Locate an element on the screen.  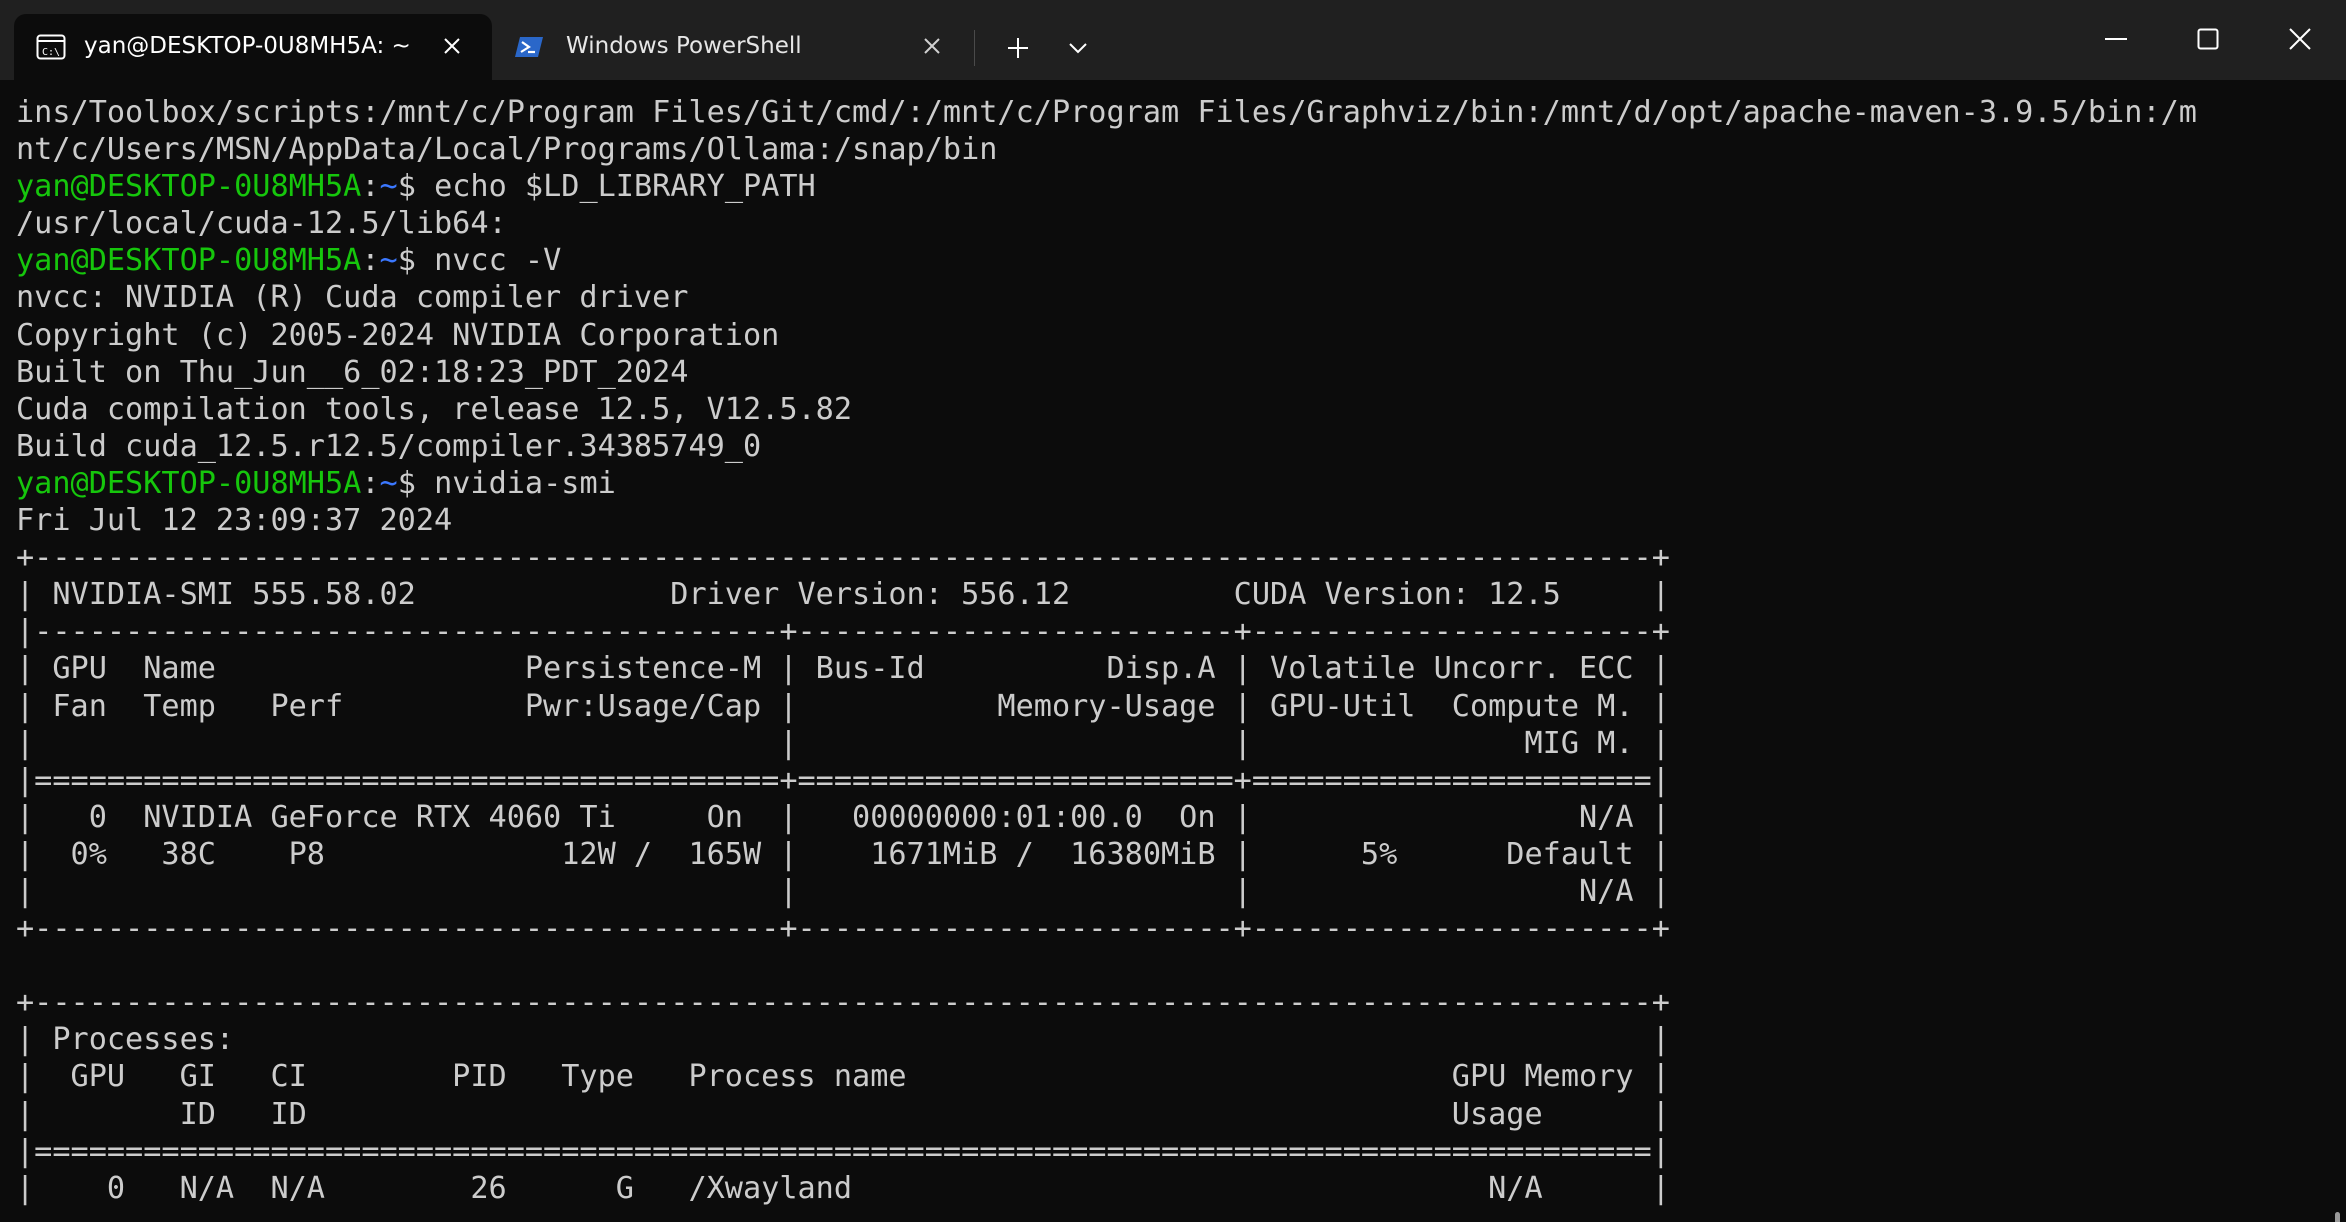
command-text: nvidia-smi is located at coordinates (525, 483).